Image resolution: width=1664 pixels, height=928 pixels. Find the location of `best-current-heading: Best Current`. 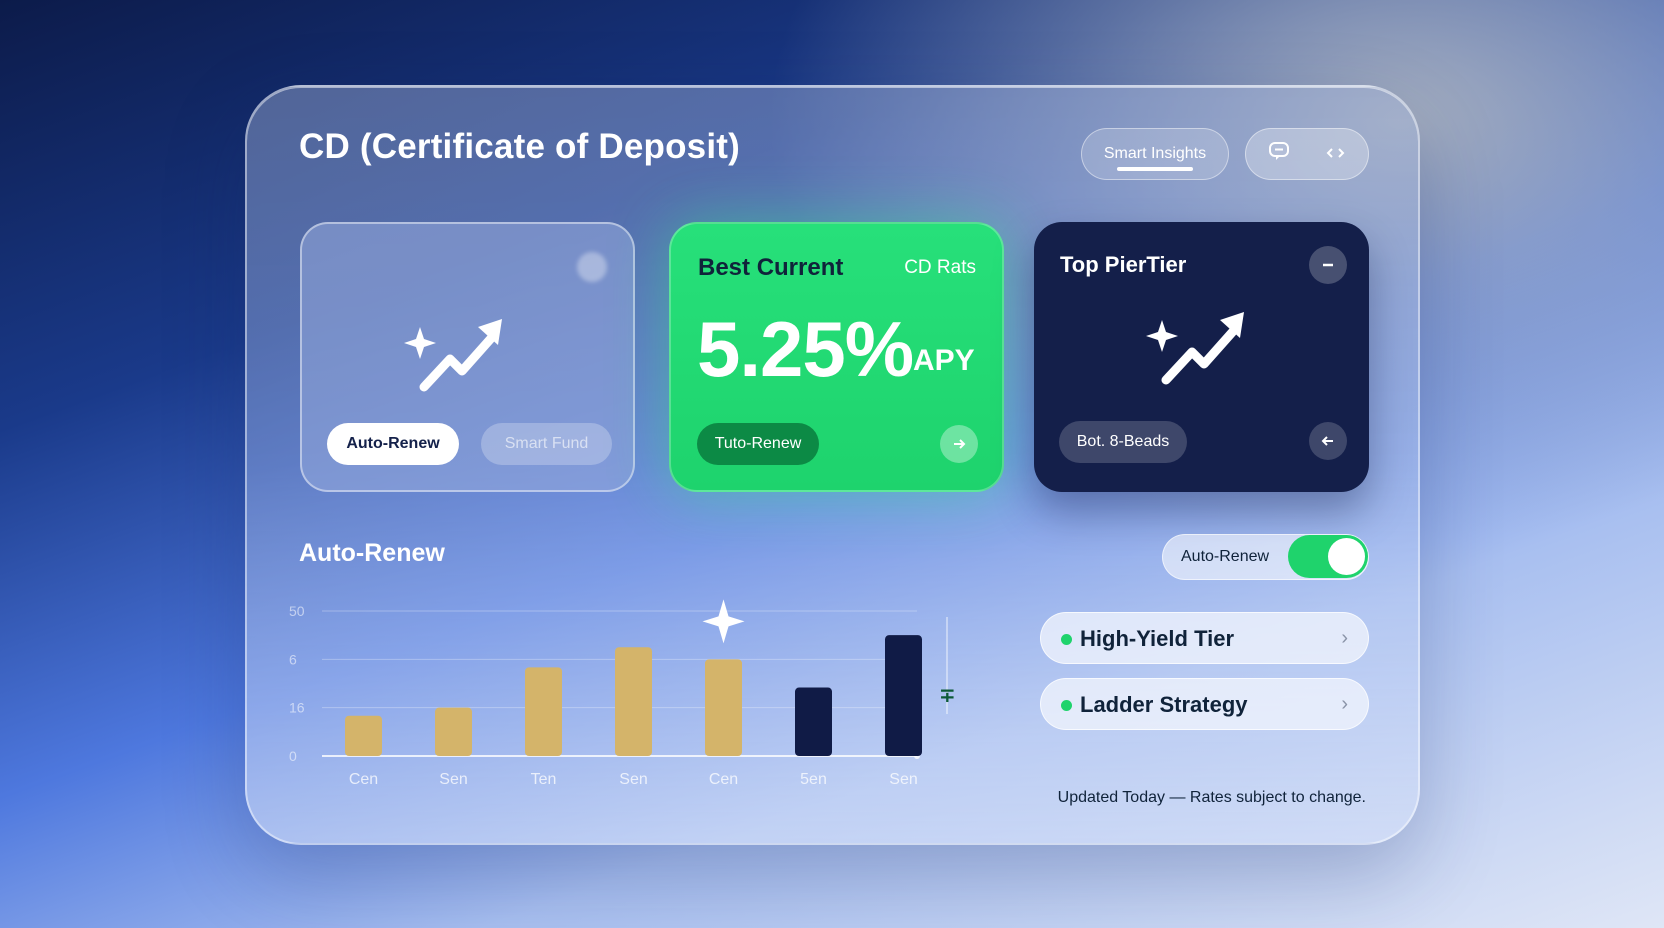

best-current-heading: Best Current is located at coordinates (771, 267).